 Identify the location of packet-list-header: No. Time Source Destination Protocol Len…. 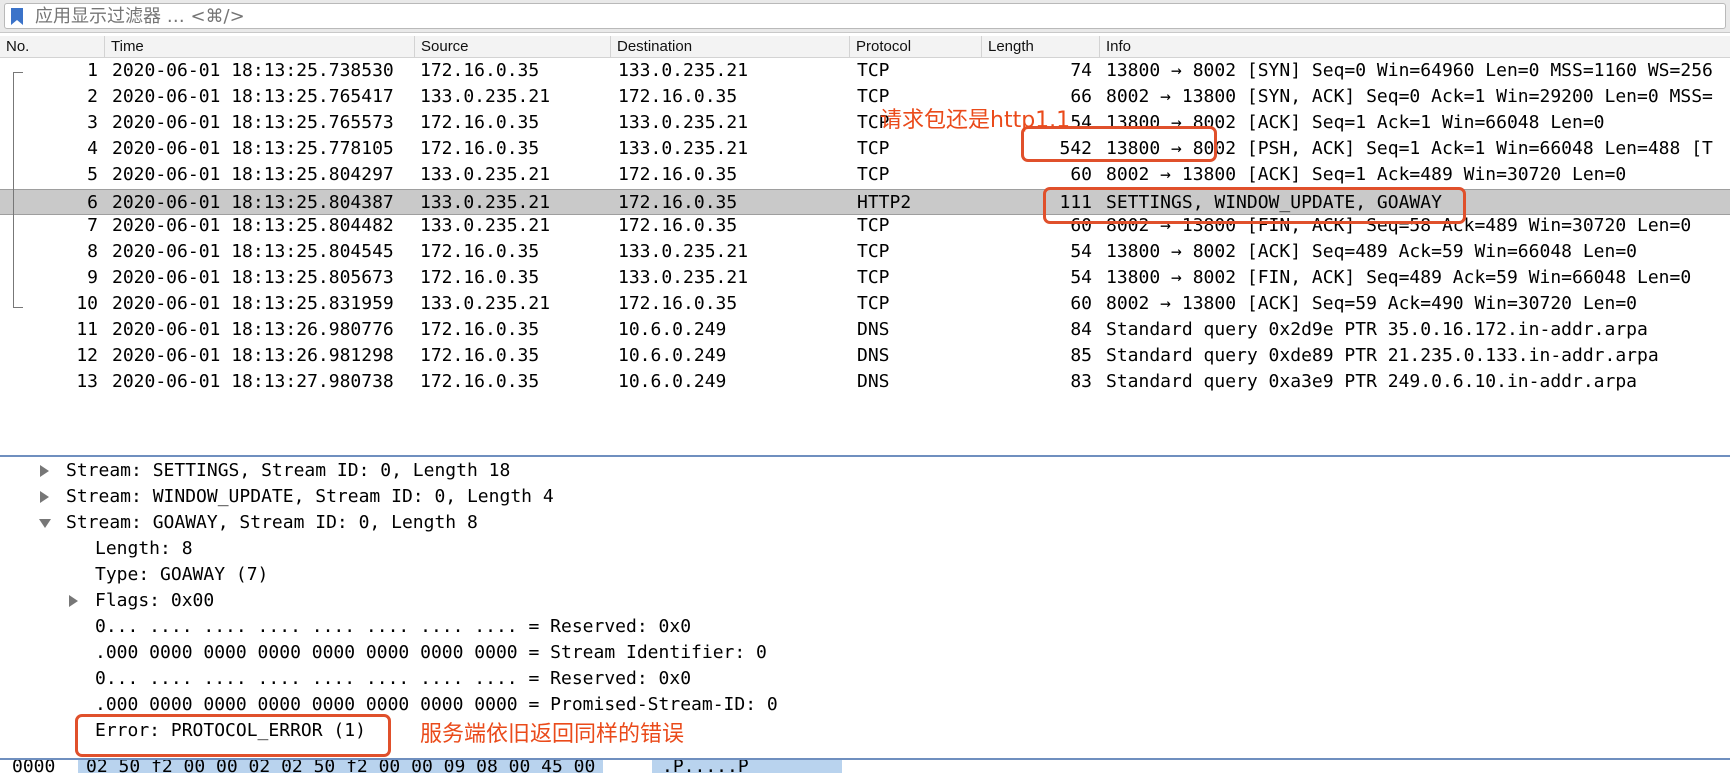
(865, 47).